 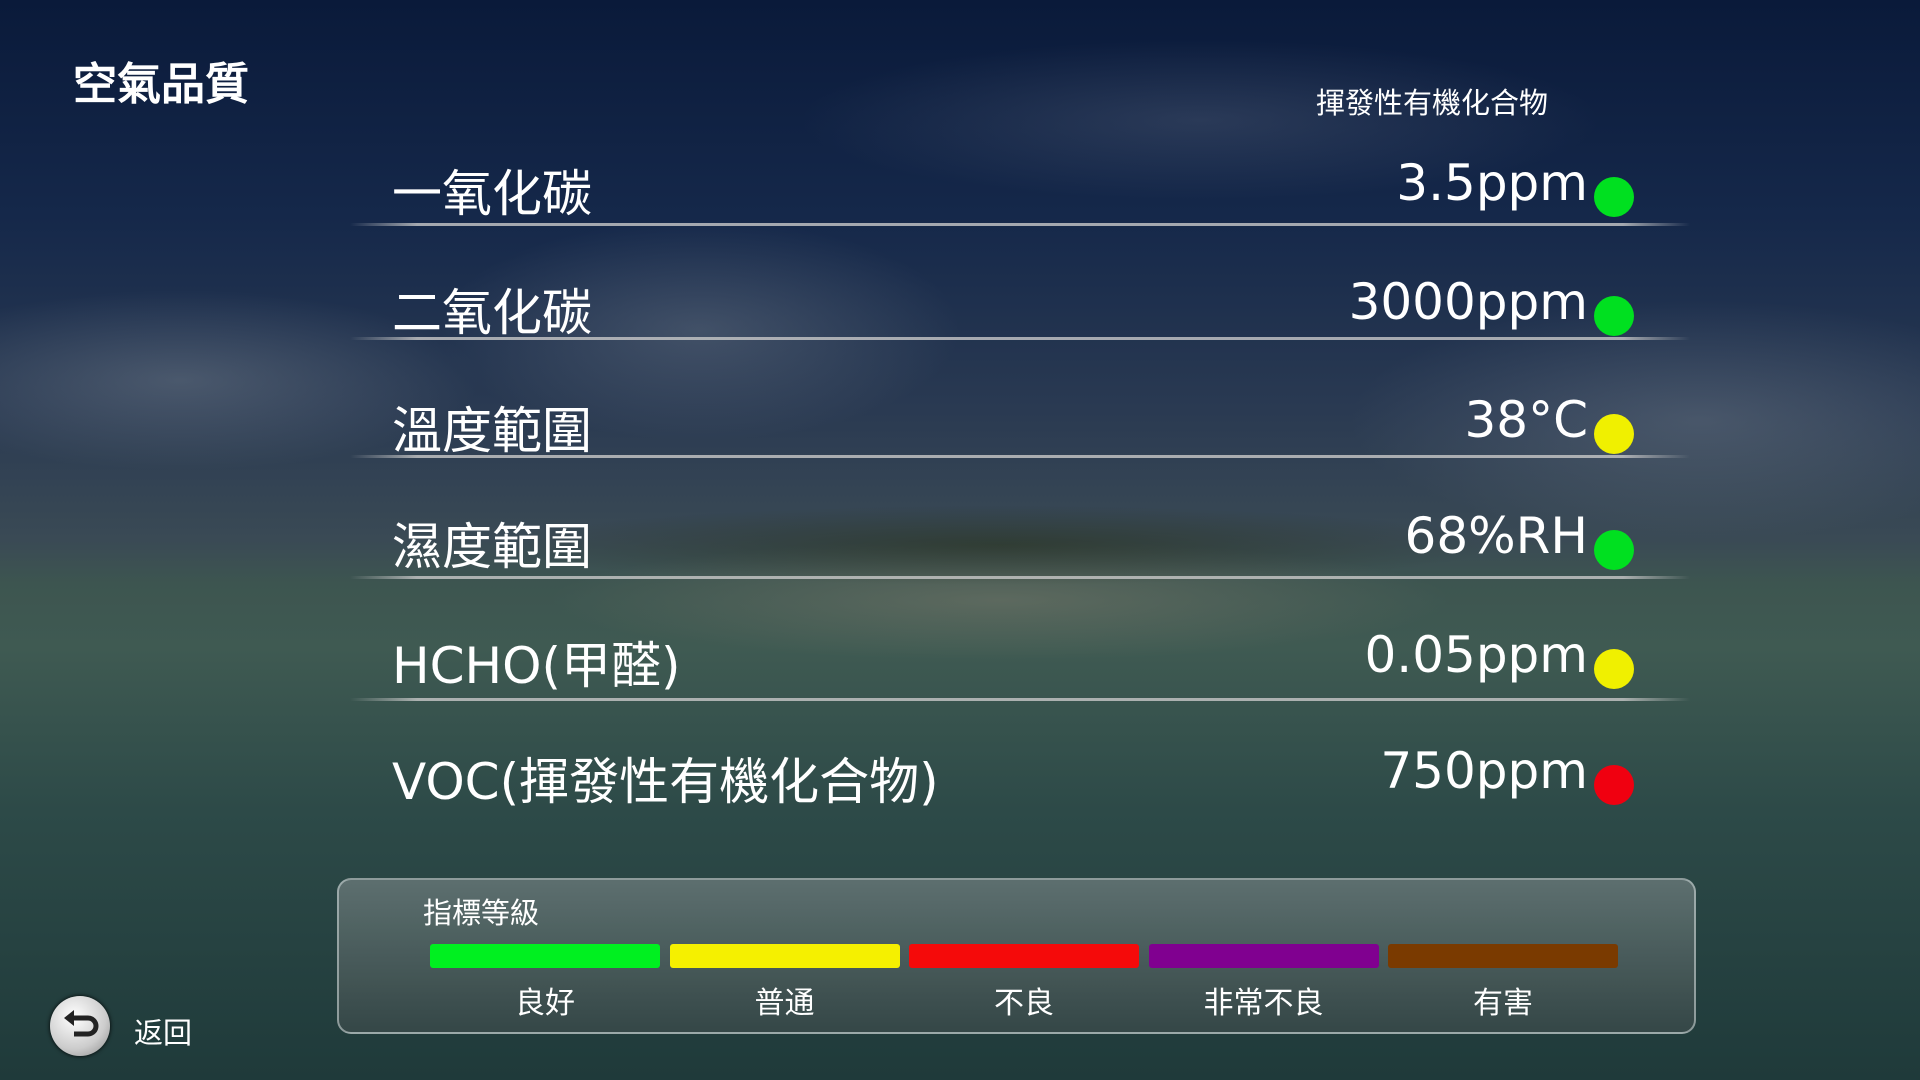 I want to click on level-label: 不良, so click(x=1024, y=1003).